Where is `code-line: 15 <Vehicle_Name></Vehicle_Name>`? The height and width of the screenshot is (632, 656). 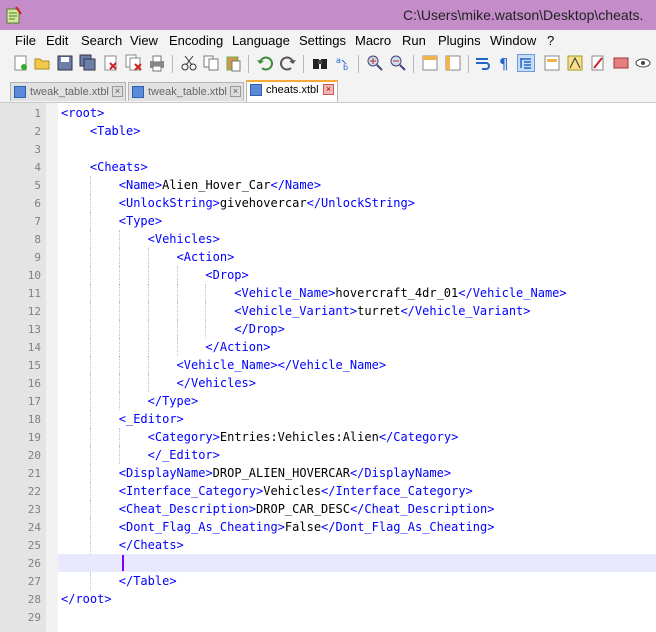 code-line: 15 <Vehicle_Name></Vehicle_Name> is located at coordinates (328, 365).